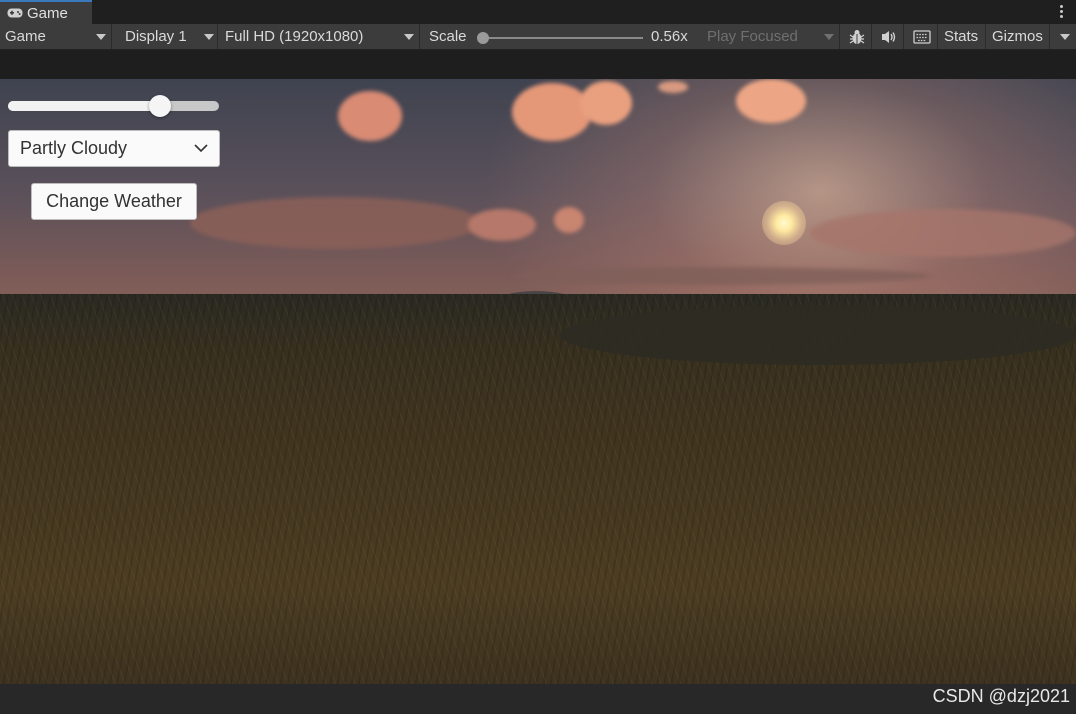  I want to click on weather-dropdown-label: Partly Cloudy, so click(74, 148).